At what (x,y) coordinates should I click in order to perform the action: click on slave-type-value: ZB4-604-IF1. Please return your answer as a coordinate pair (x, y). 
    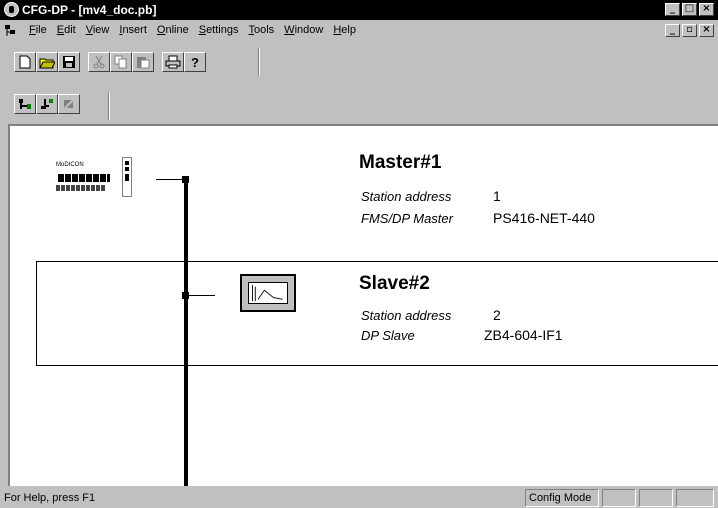
    Looking at the image, I should click on (523, 335).